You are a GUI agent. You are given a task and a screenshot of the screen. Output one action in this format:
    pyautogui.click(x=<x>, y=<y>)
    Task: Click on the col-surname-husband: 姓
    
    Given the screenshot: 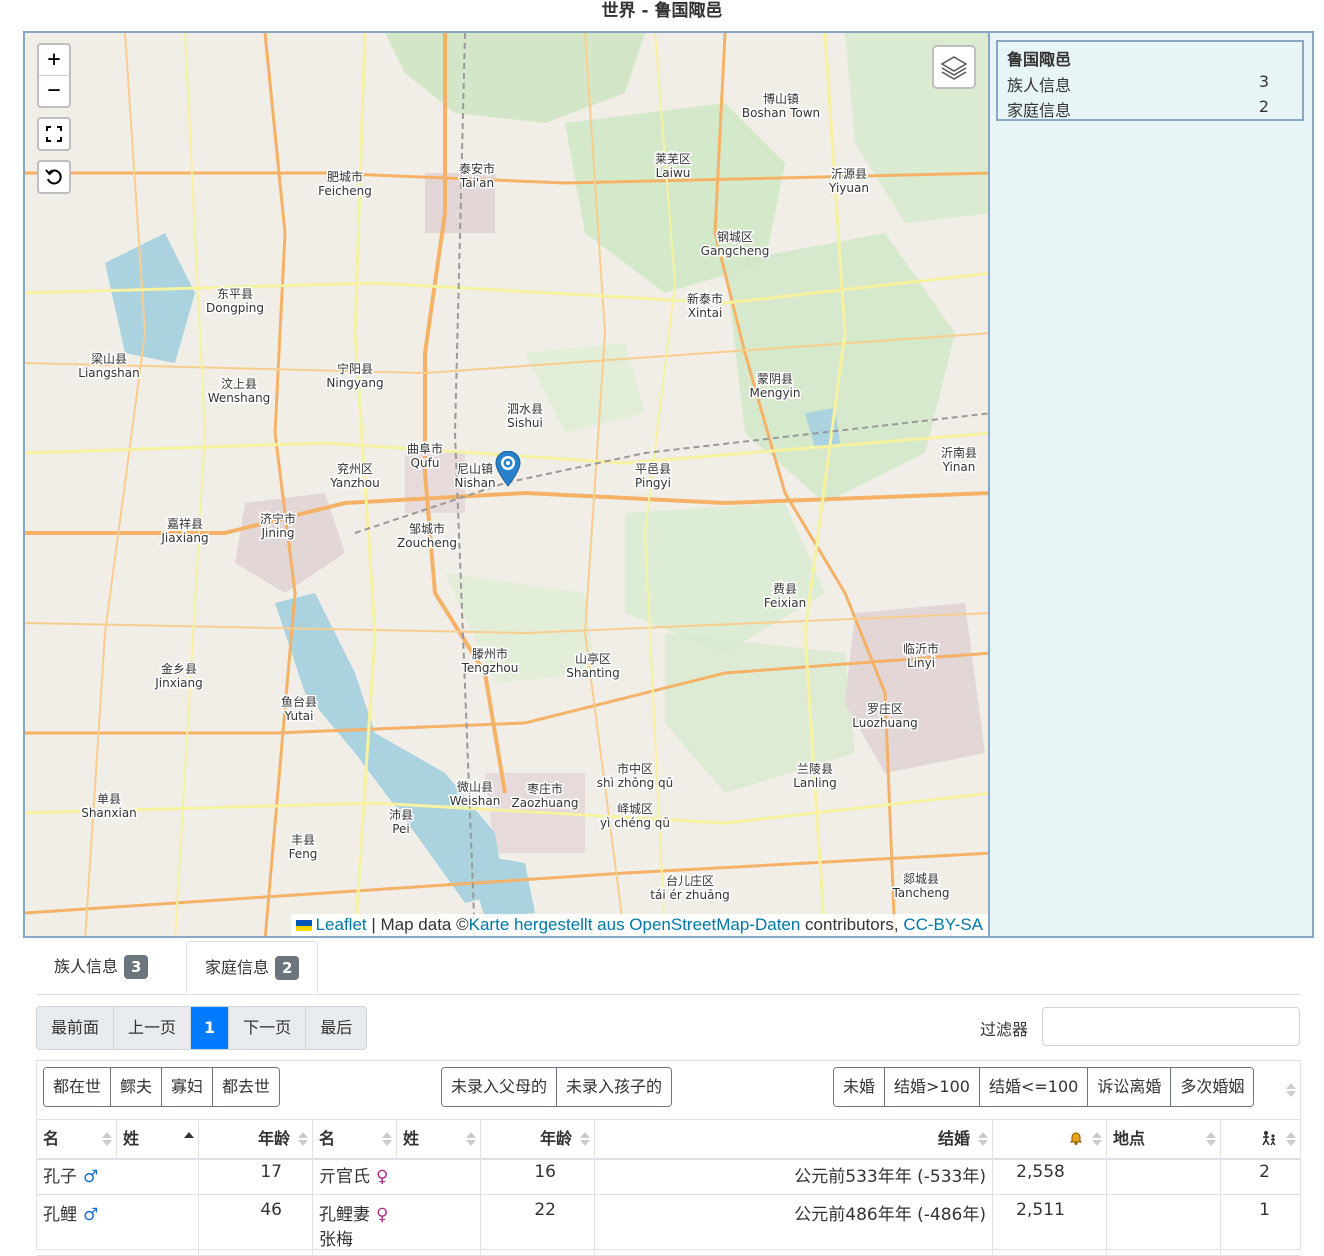 What is the action you would take?
    pyautogui.click(x=158, y=1139)
    